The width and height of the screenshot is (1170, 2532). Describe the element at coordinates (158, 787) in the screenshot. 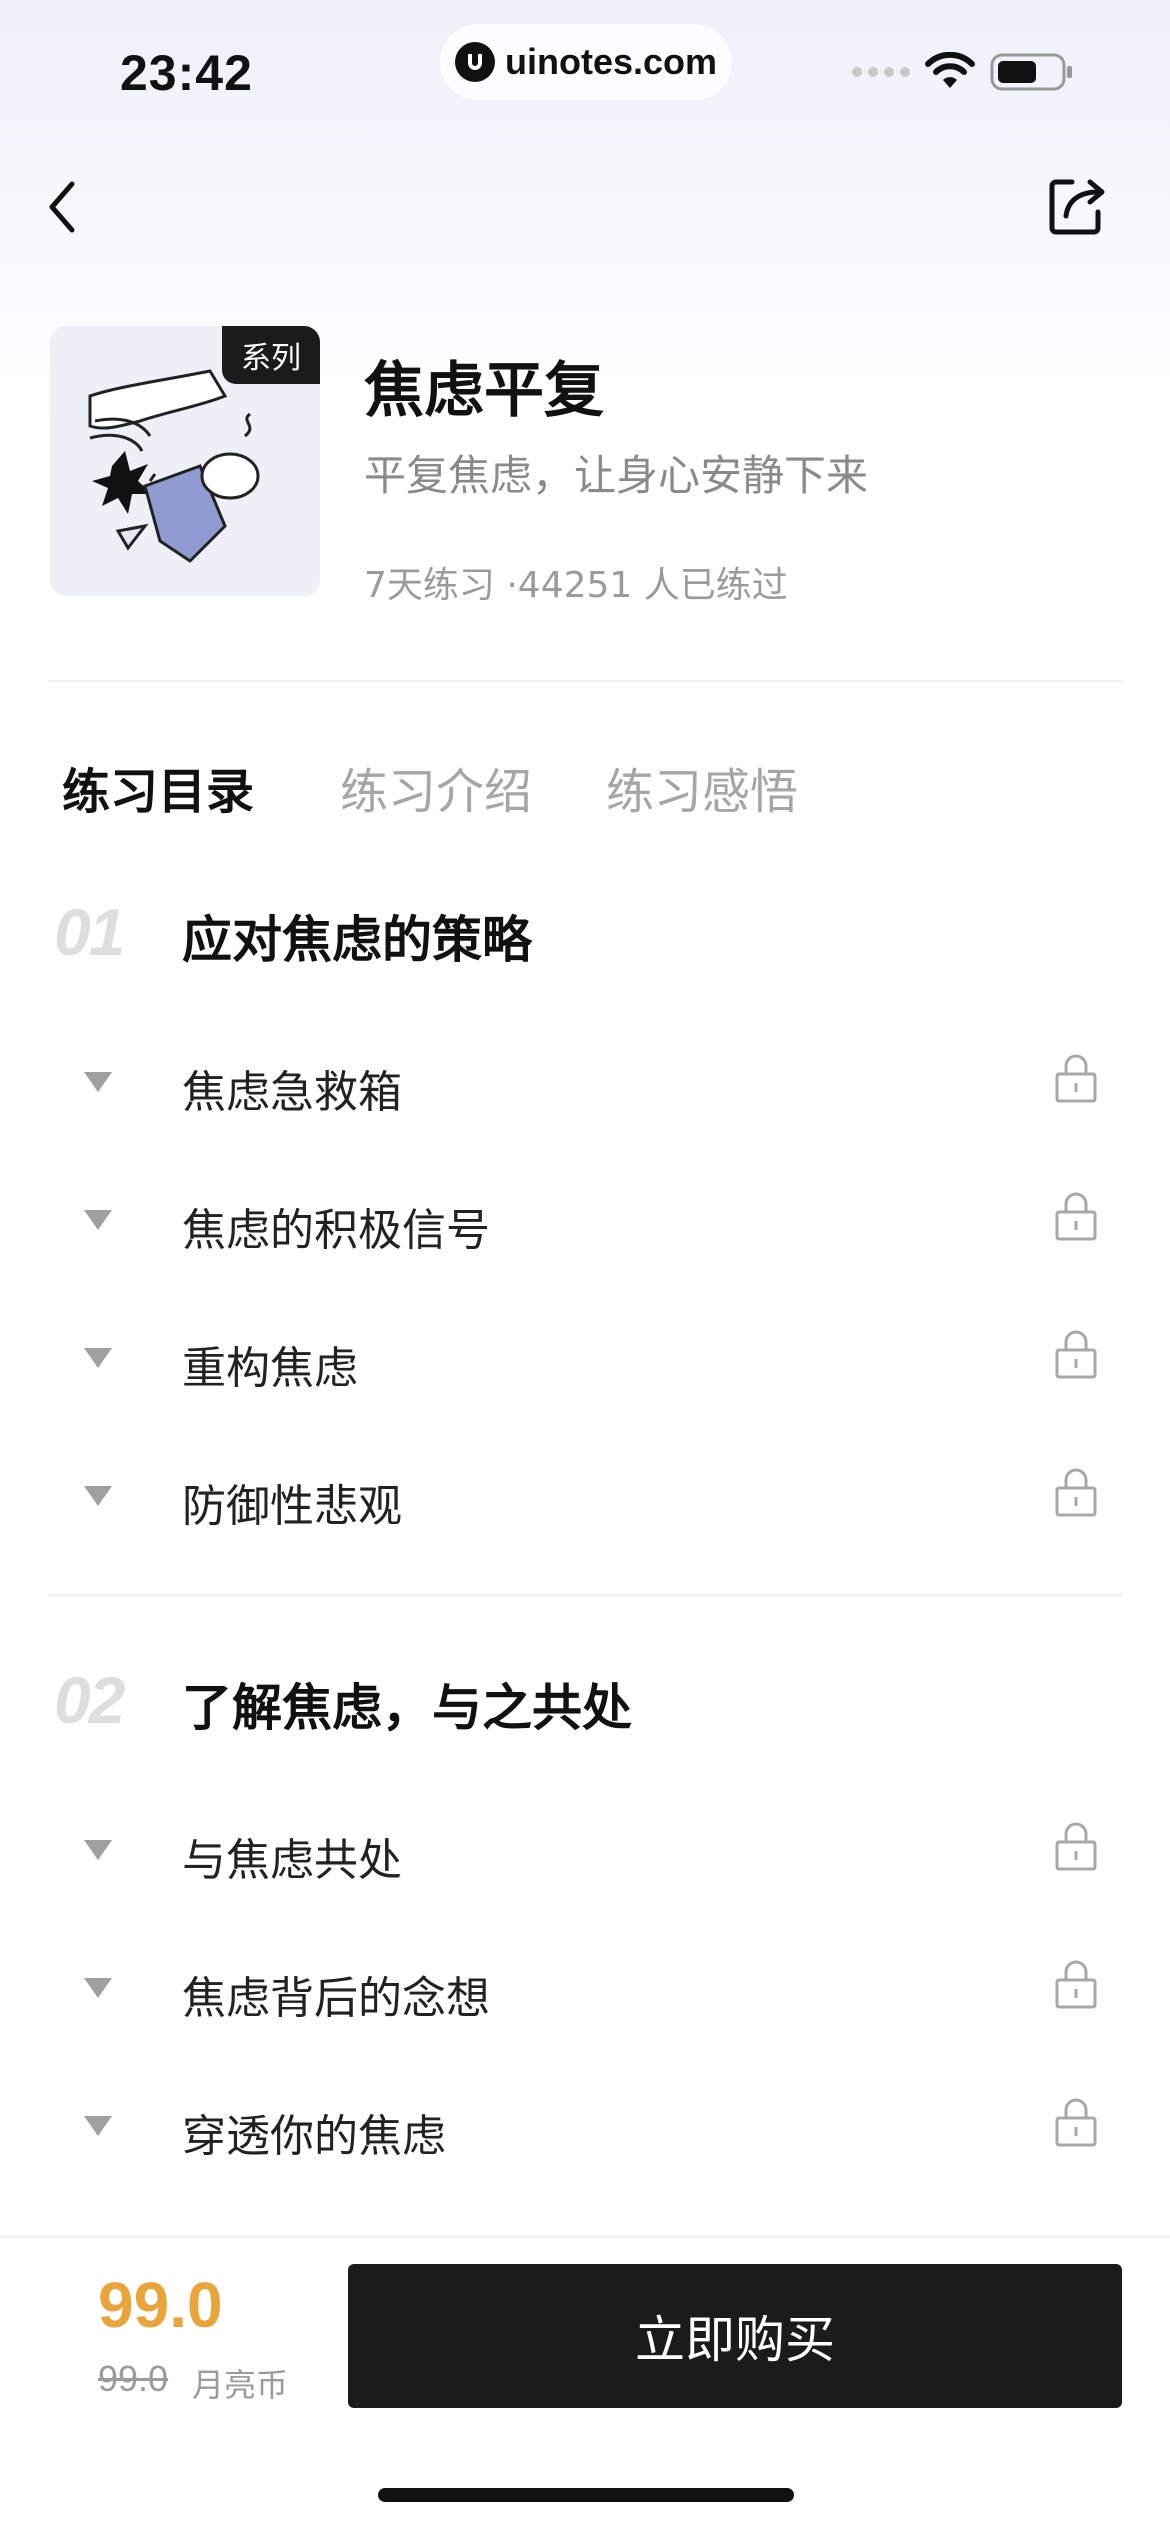

I see `tab-catalog: 练习目录` at that location.